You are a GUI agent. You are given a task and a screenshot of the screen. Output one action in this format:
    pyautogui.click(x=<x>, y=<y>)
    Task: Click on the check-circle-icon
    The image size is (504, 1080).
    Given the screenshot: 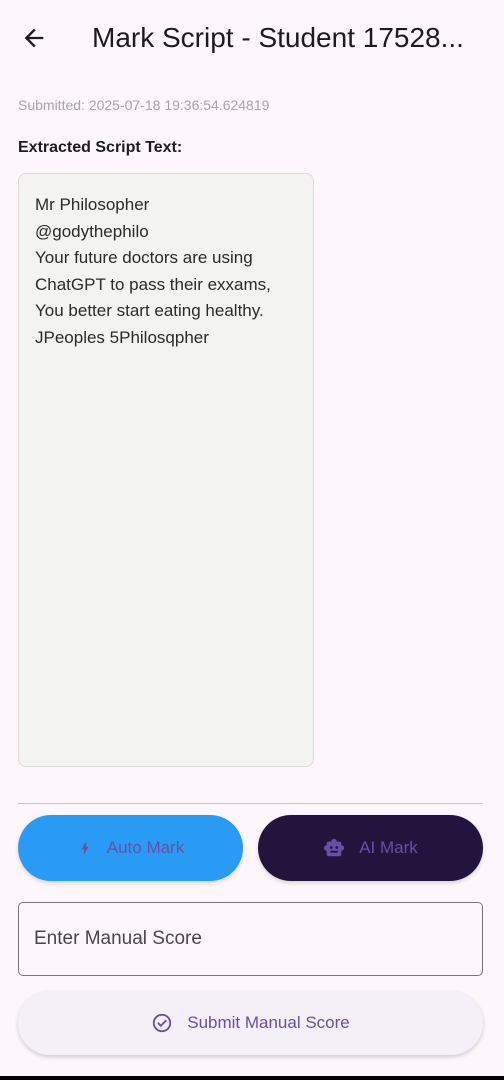 What is the action you would take?
    pyautogui.click(x=162, y=1023)
    